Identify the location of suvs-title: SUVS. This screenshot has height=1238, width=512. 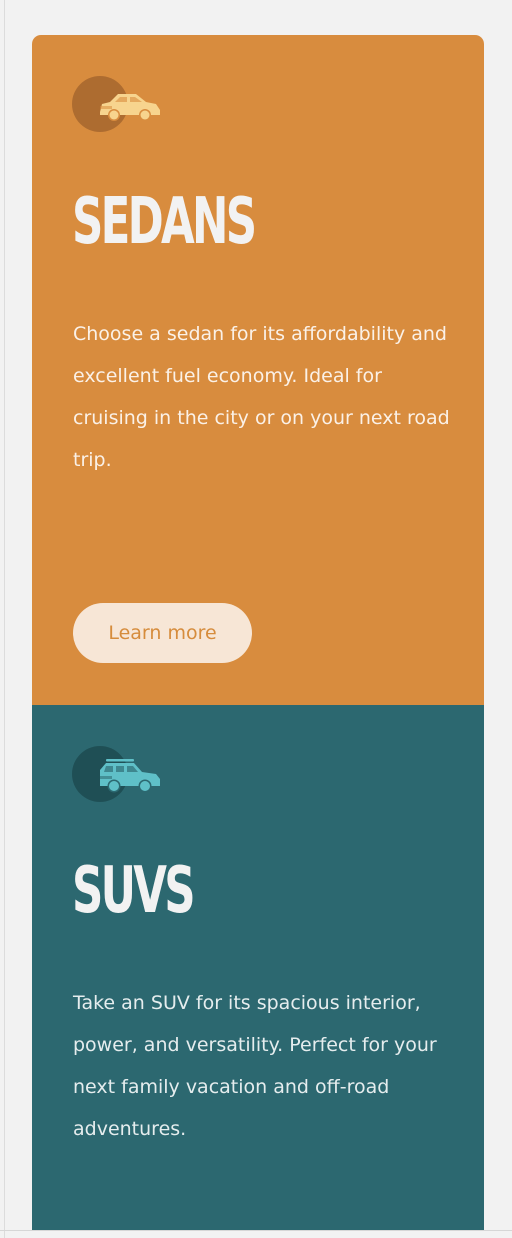
(134, 891).